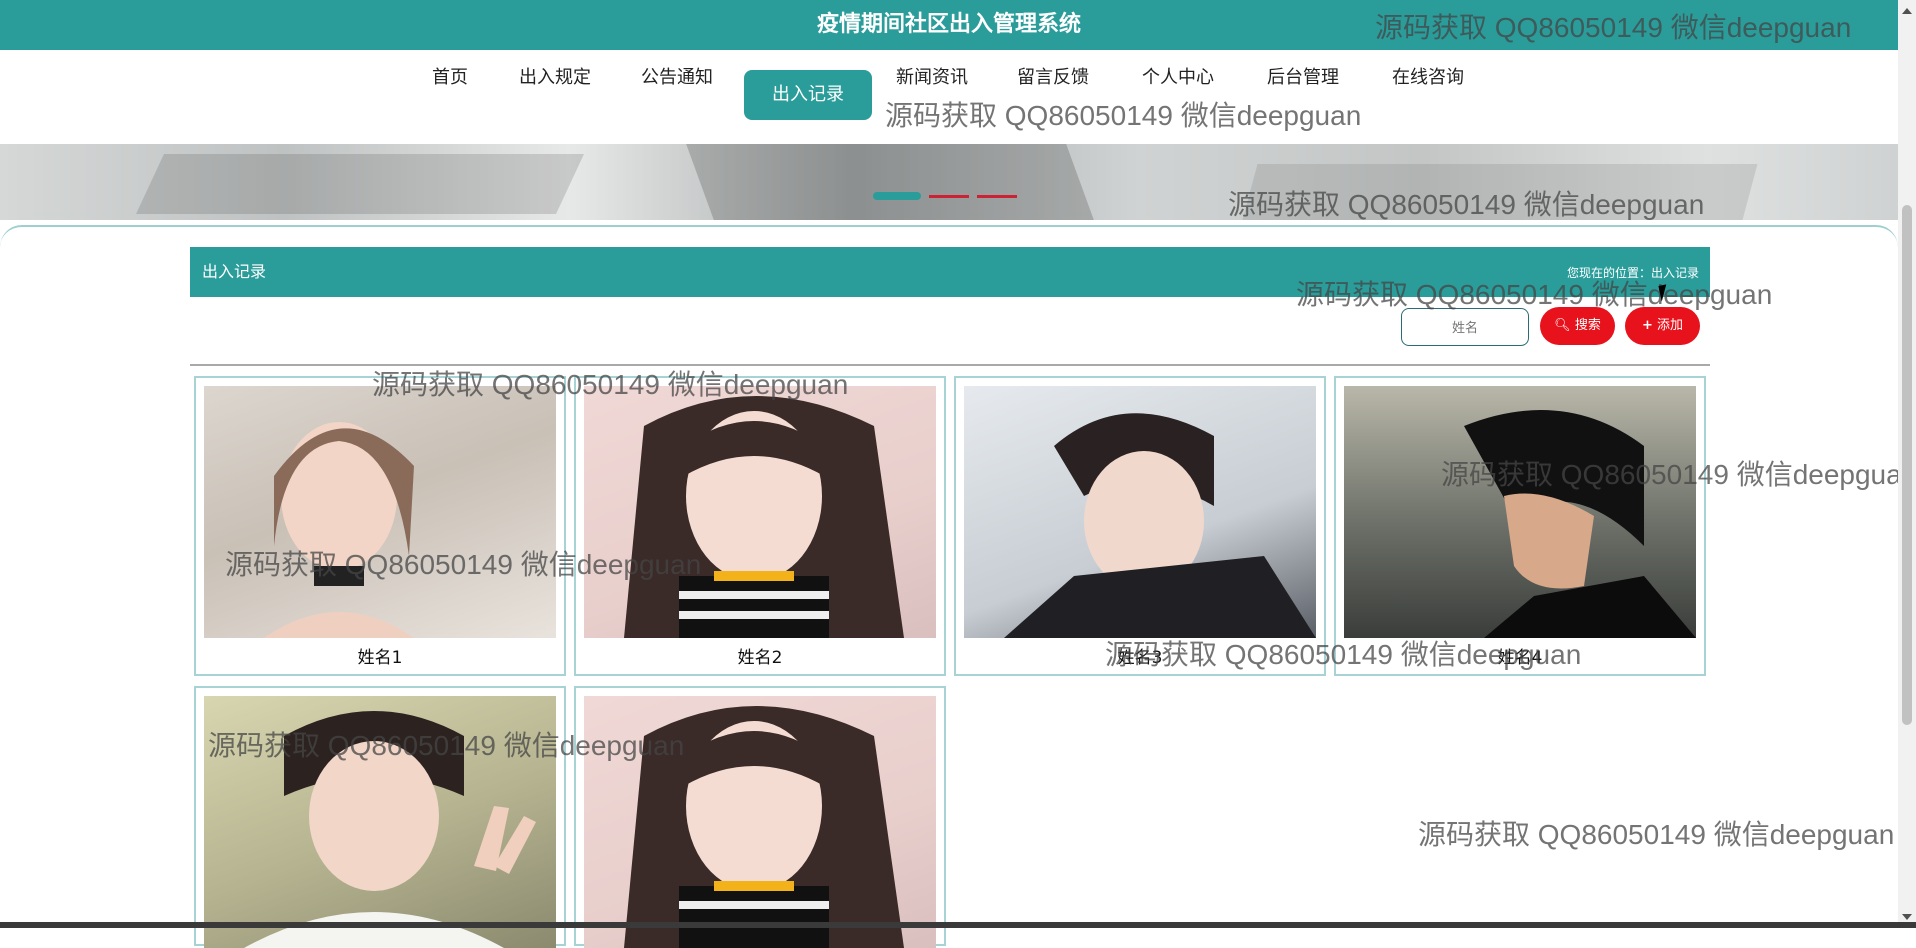 The width and height of the screenshot is (1916, 948). Describe the element at coordinates (1428, 94) in the screenshot. I see `nav-consult: 在线咨询` at that location.